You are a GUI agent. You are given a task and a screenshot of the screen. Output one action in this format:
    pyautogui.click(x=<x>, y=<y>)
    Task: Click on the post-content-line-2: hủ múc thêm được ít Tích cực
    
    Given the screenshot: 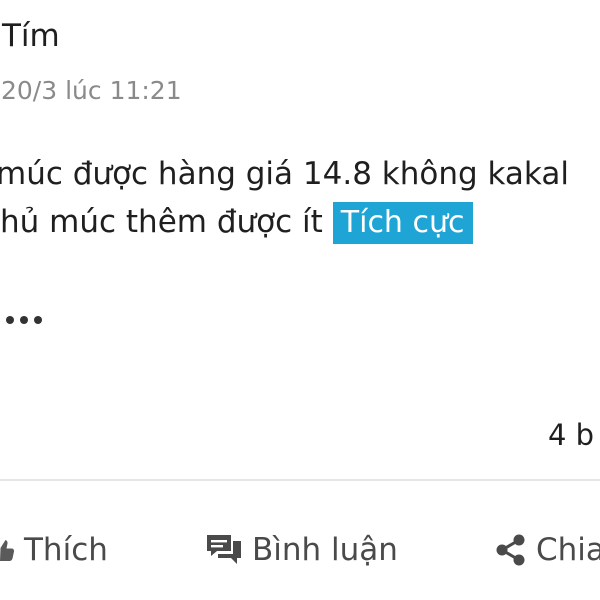 What is the action you would take?
    pyautogui.click(x=300, y=222)
    